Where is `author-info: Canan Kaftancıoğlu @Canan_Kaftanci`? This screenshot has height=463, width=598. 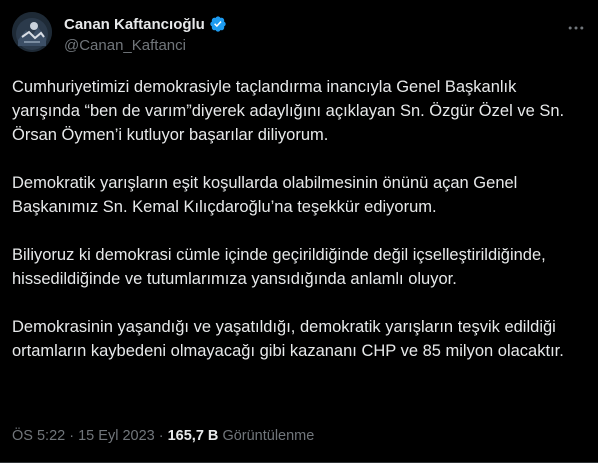
author-info: Canan Kaftancıoğlu @Canan_Kaftanci is located at coordinates (145, 35).